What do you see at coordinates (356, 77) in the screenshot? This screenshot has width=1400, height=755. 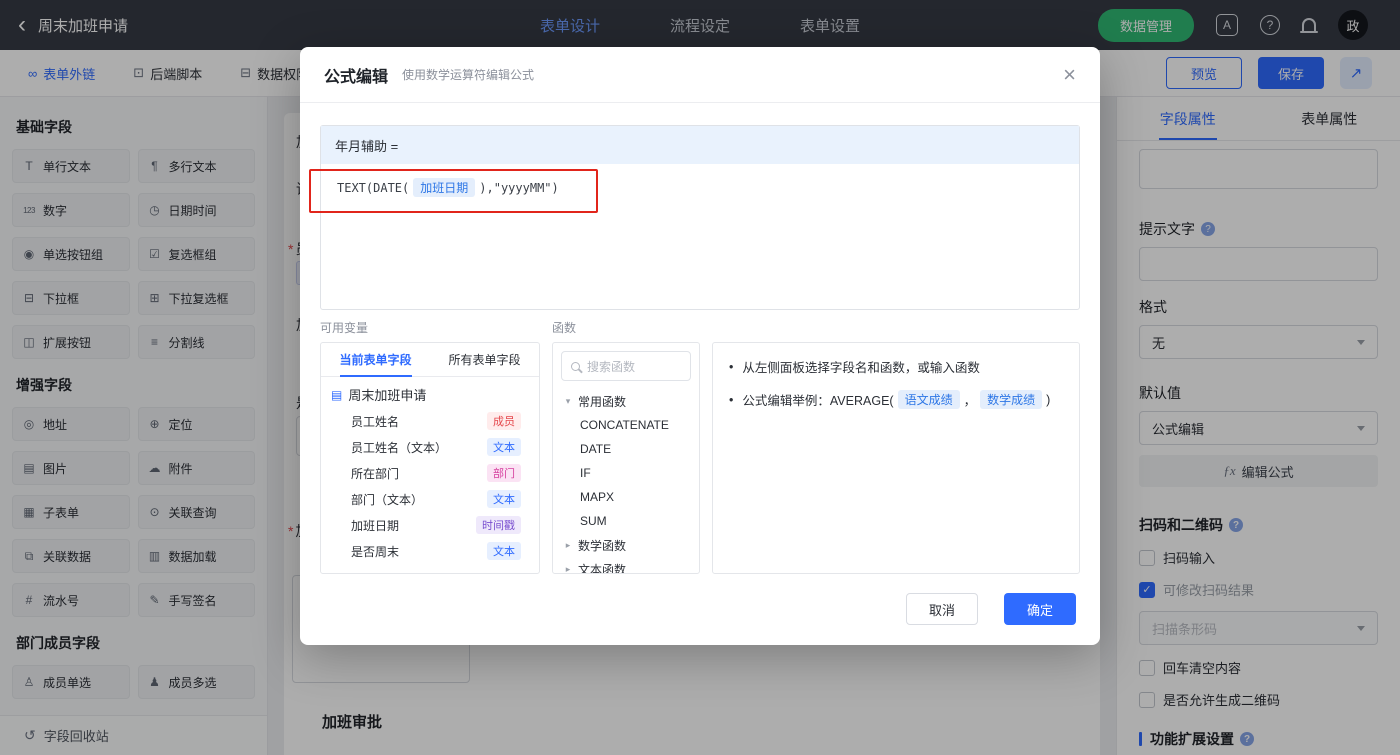 I see `dialog-title: 公式编辑` at bounding box center [356, 77].